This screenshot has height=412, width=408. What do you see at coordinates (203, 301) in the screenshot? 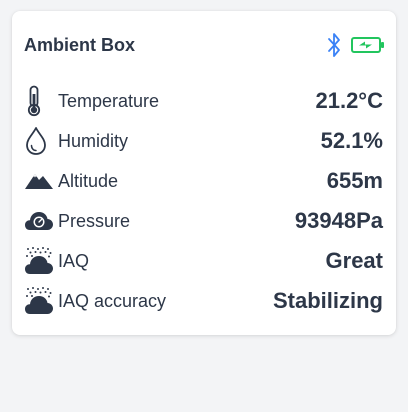
I see `reading-iaq-accuracy: IAQ accuracy Stabilizing` at bounding box center [203, 301].